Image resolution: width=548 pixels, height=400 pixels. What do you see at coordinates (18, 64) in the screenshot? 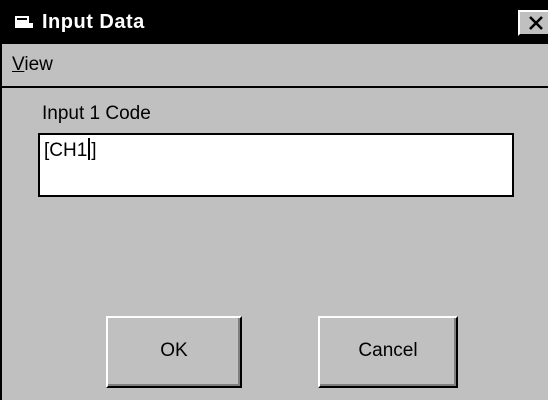
I see `menu-item-view-mnemonic: V` at bounding box center [18, 64].